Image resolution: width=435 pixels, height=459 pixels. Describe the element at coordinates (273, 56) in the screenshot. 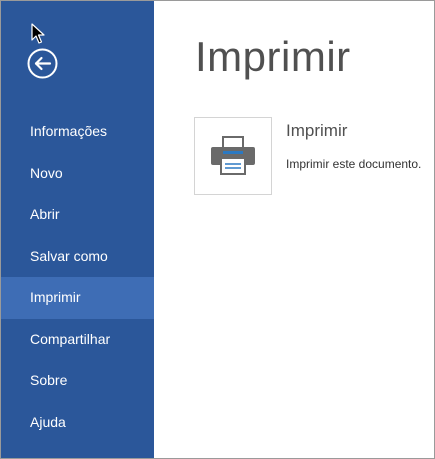

I see `page-title: Imprimir` at that location.